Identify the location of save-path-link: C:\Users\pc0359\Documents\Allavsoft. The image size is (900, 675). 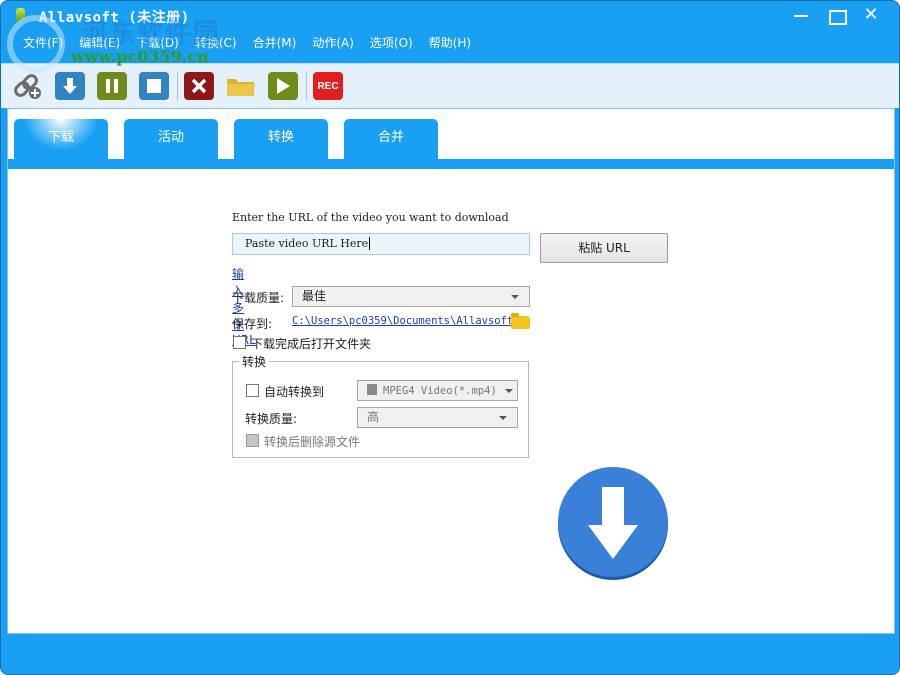
(402, 321).